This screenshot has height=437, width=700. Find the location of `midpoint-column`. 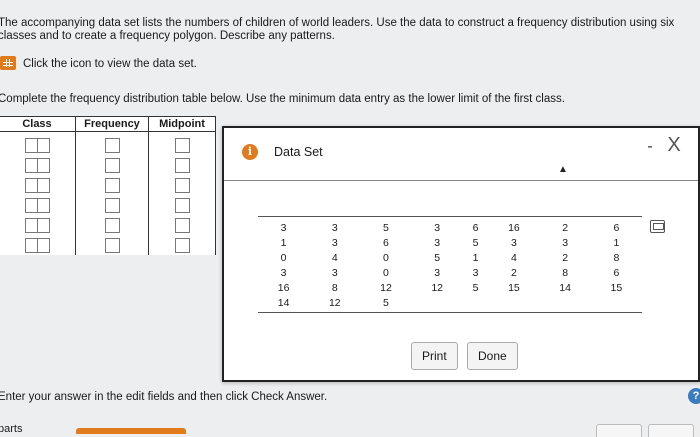

midpoint-column is located at coordinates (182, 193).